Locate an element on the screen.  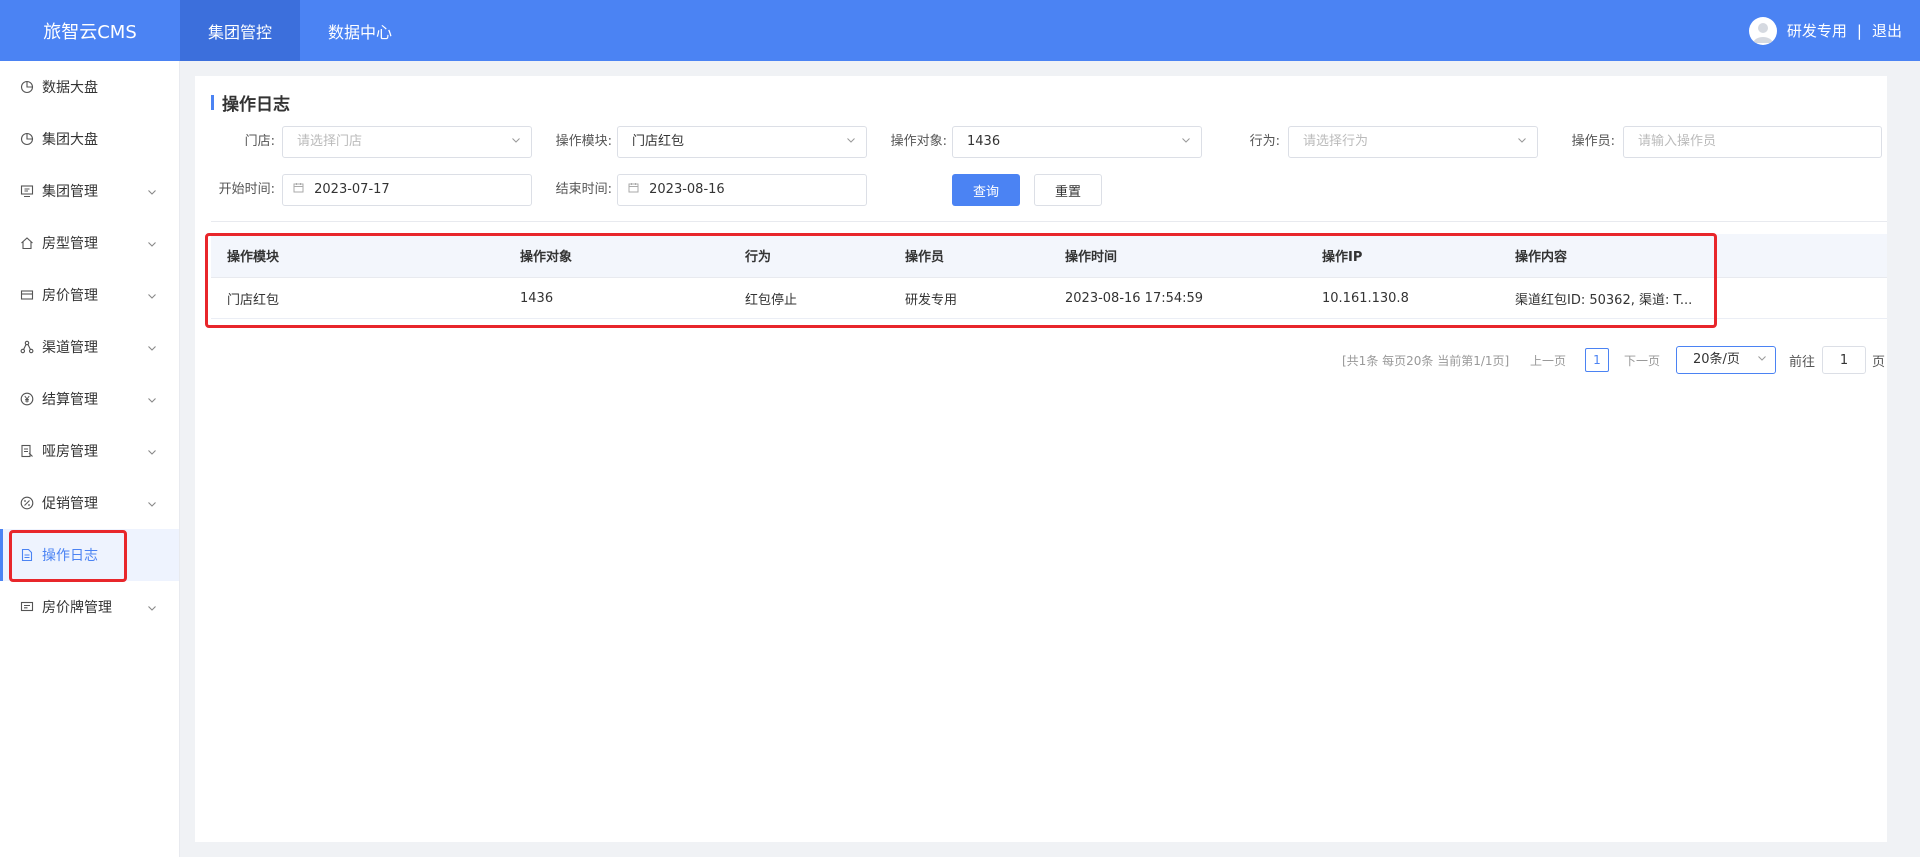
sidebar-item-group-dashboard: 集团大盘 is located at coordinates (89, 139).